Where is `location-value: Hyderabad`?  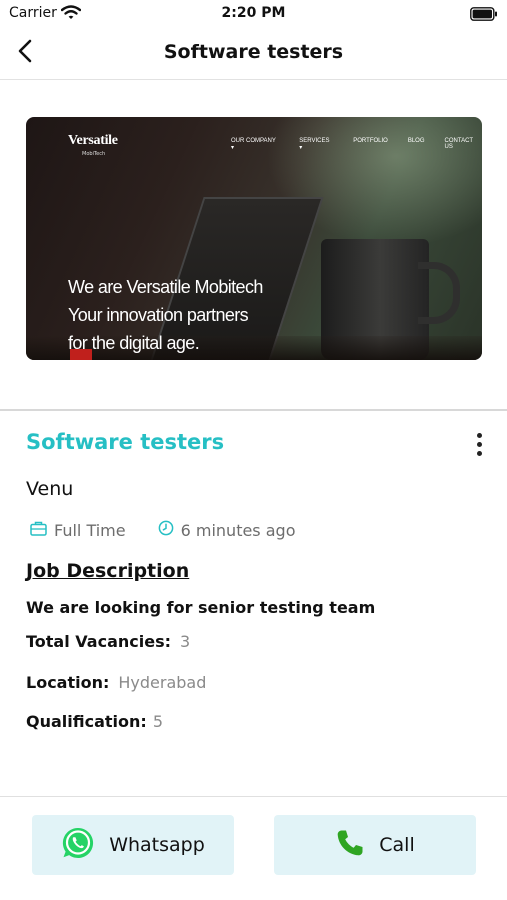 location-value: Hyderabad is located at coordinates (162, 682).